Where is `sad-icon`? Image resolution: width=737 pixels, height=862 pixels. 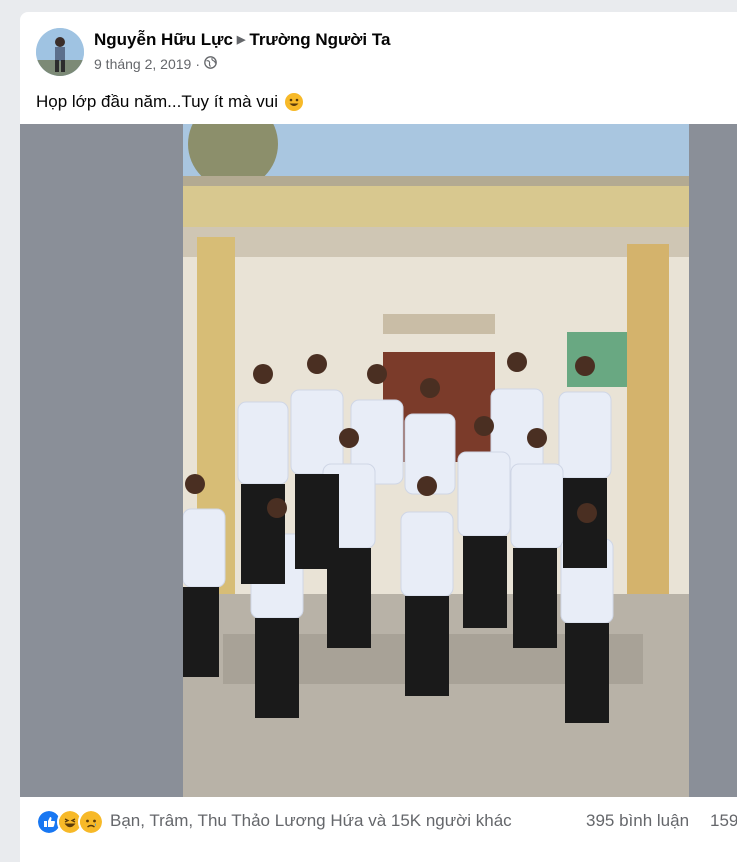
sad-icon is located at coordinates (91, 822).